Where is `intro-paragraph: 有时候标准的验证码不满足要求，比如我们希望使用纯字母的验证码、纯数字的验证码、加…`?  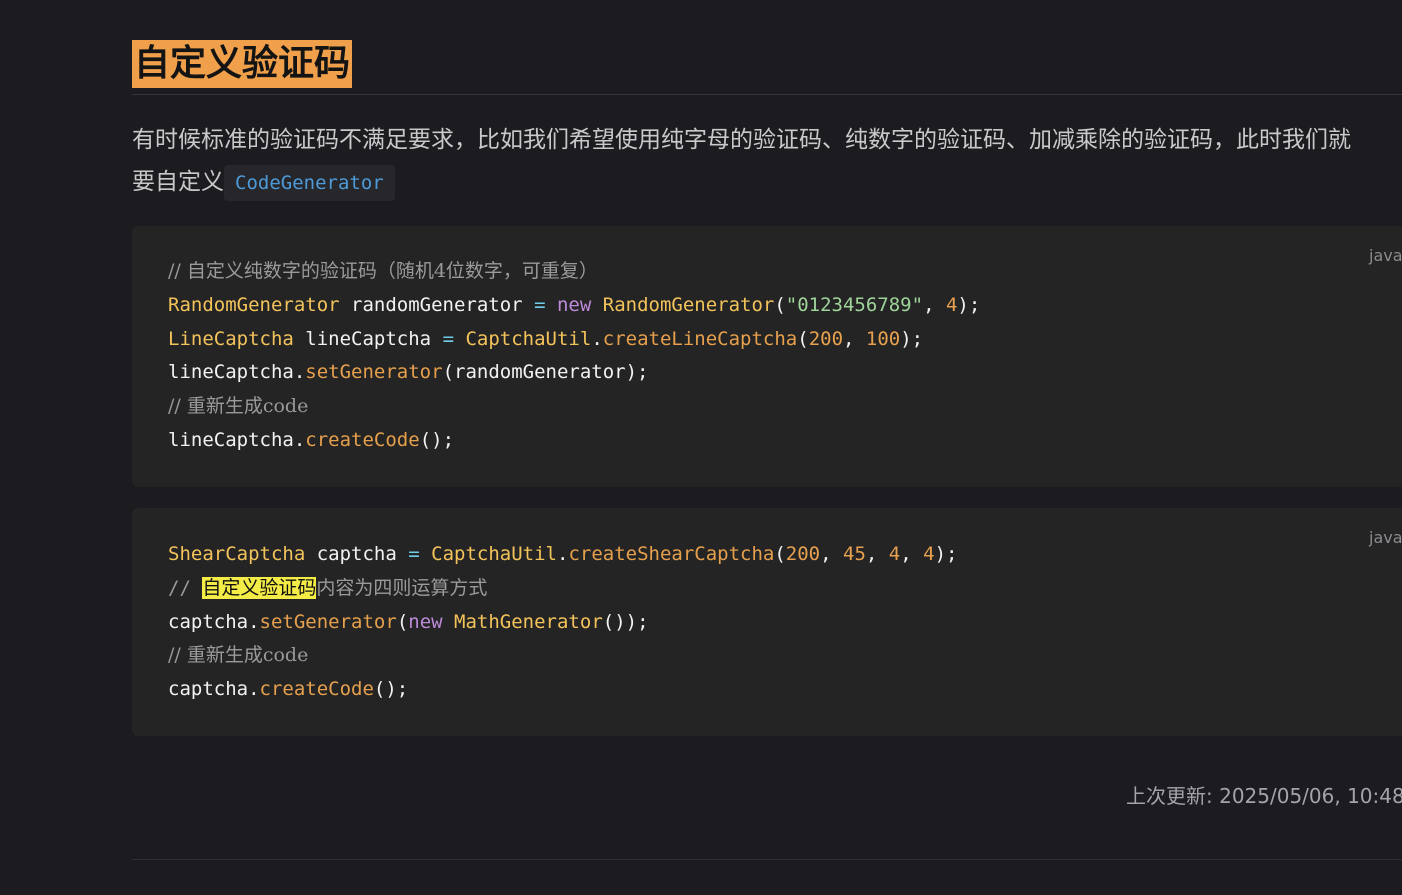
intro-paragraph: 有时候标准的验证码不满足要求，比如我们希望使用纯字母的验证码、纯数字的验证码、加… is located at coordinates (767, 161).